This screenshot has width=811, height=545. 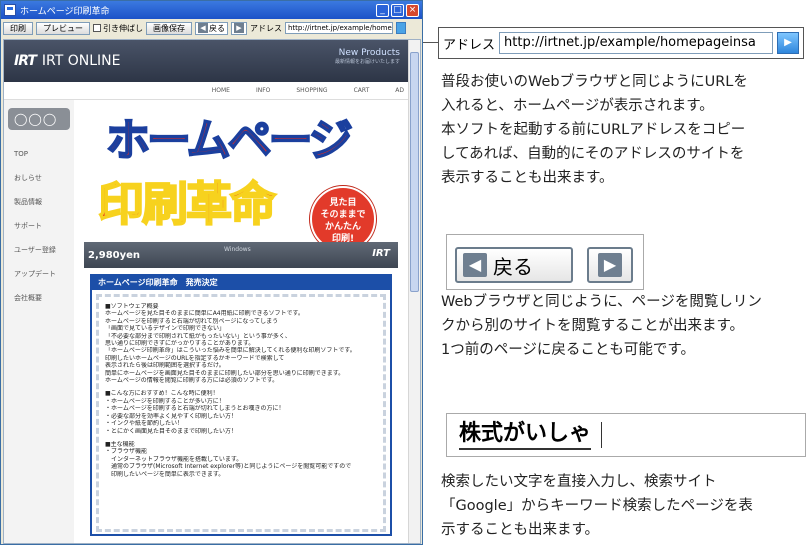 What do you see at coordinates (97, 28) in the screenshot?
I see `checkbox-box` at bounding box center [97, 28].